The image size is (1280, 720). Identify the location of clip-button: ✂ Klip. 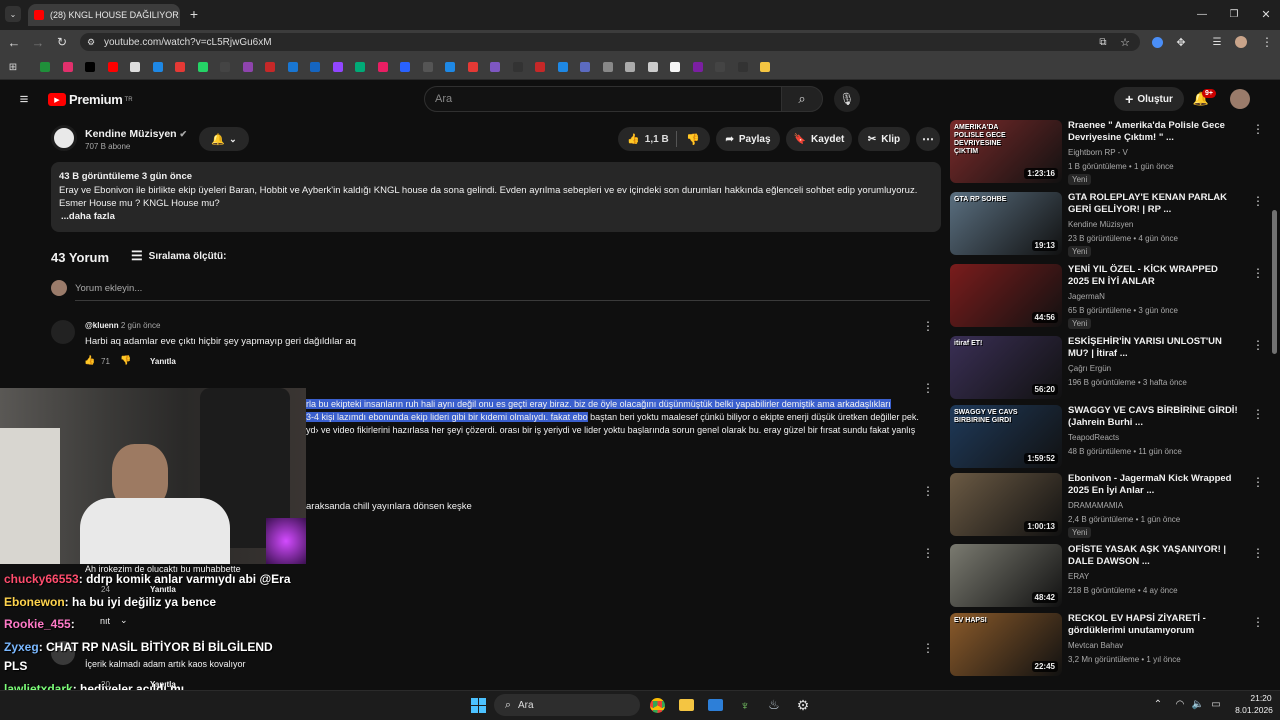
(884, 139).